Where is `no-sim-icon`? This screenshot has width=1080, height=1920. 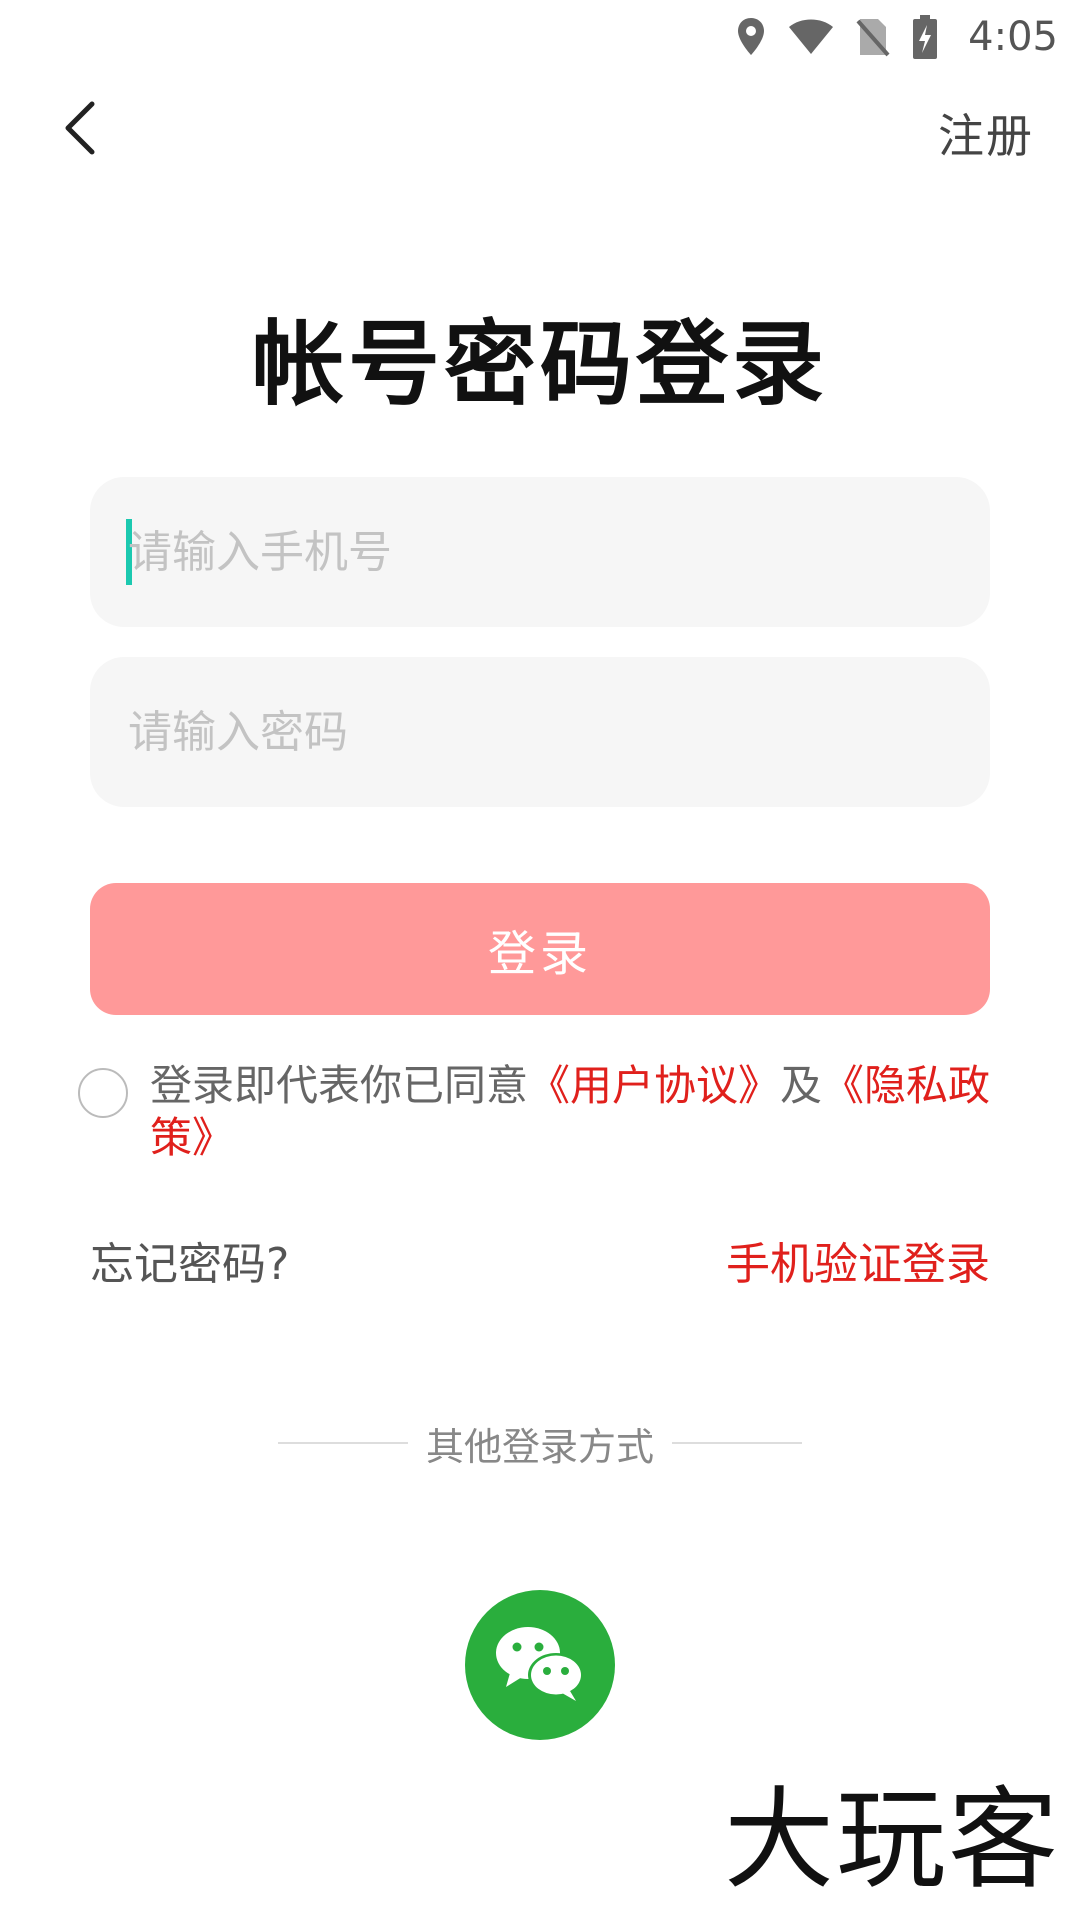 no-sim-icon is located at coordinates (873, 37).